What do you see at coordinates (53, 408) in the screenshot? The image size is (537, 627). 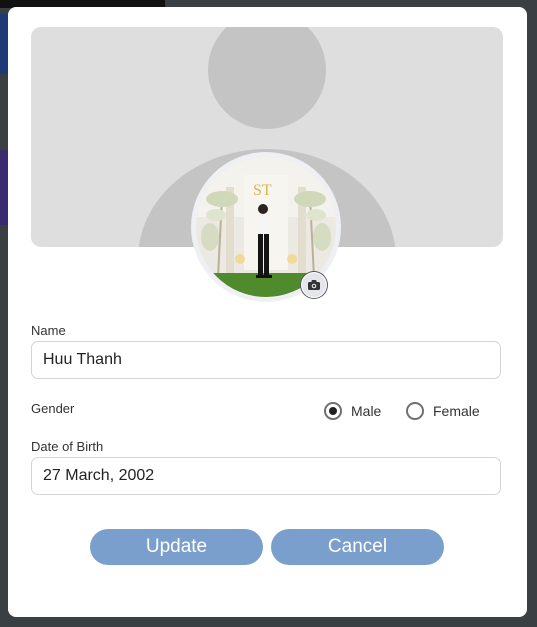 I see `gender-label: Gender` at bounding box center [53, 408].